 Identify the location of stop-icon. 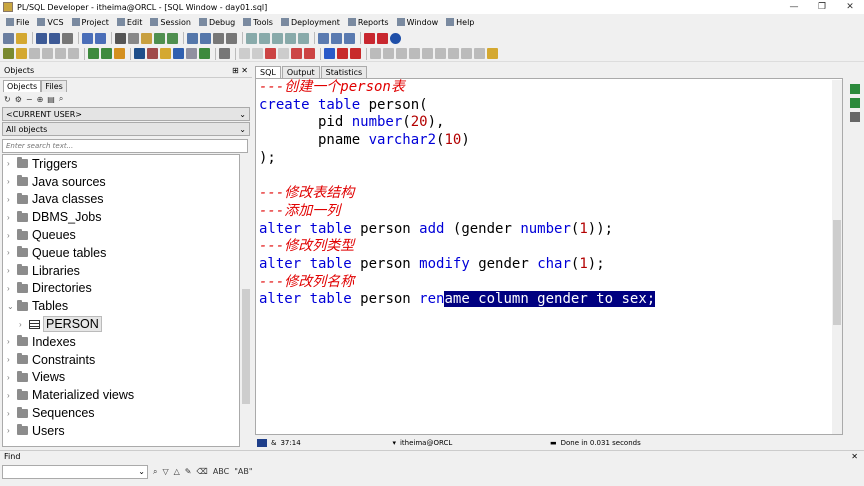
(369, 38).